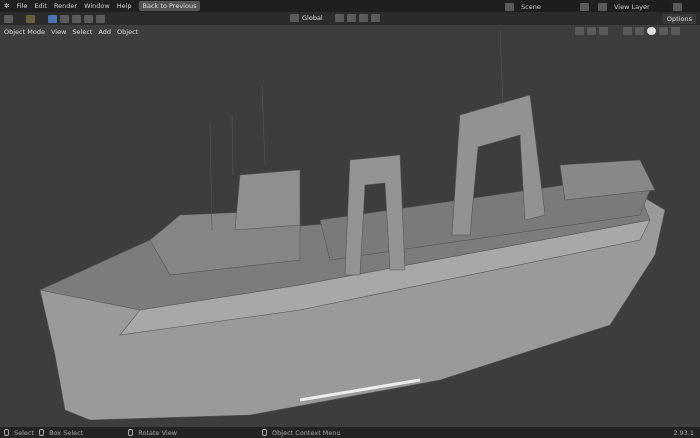 Image resolution: width=700 pixels, height=438 pixels. Describe the element at coordinates (169, 6) in the screenshot. I see `back-to-previous-button: Back to Previous` at that location.